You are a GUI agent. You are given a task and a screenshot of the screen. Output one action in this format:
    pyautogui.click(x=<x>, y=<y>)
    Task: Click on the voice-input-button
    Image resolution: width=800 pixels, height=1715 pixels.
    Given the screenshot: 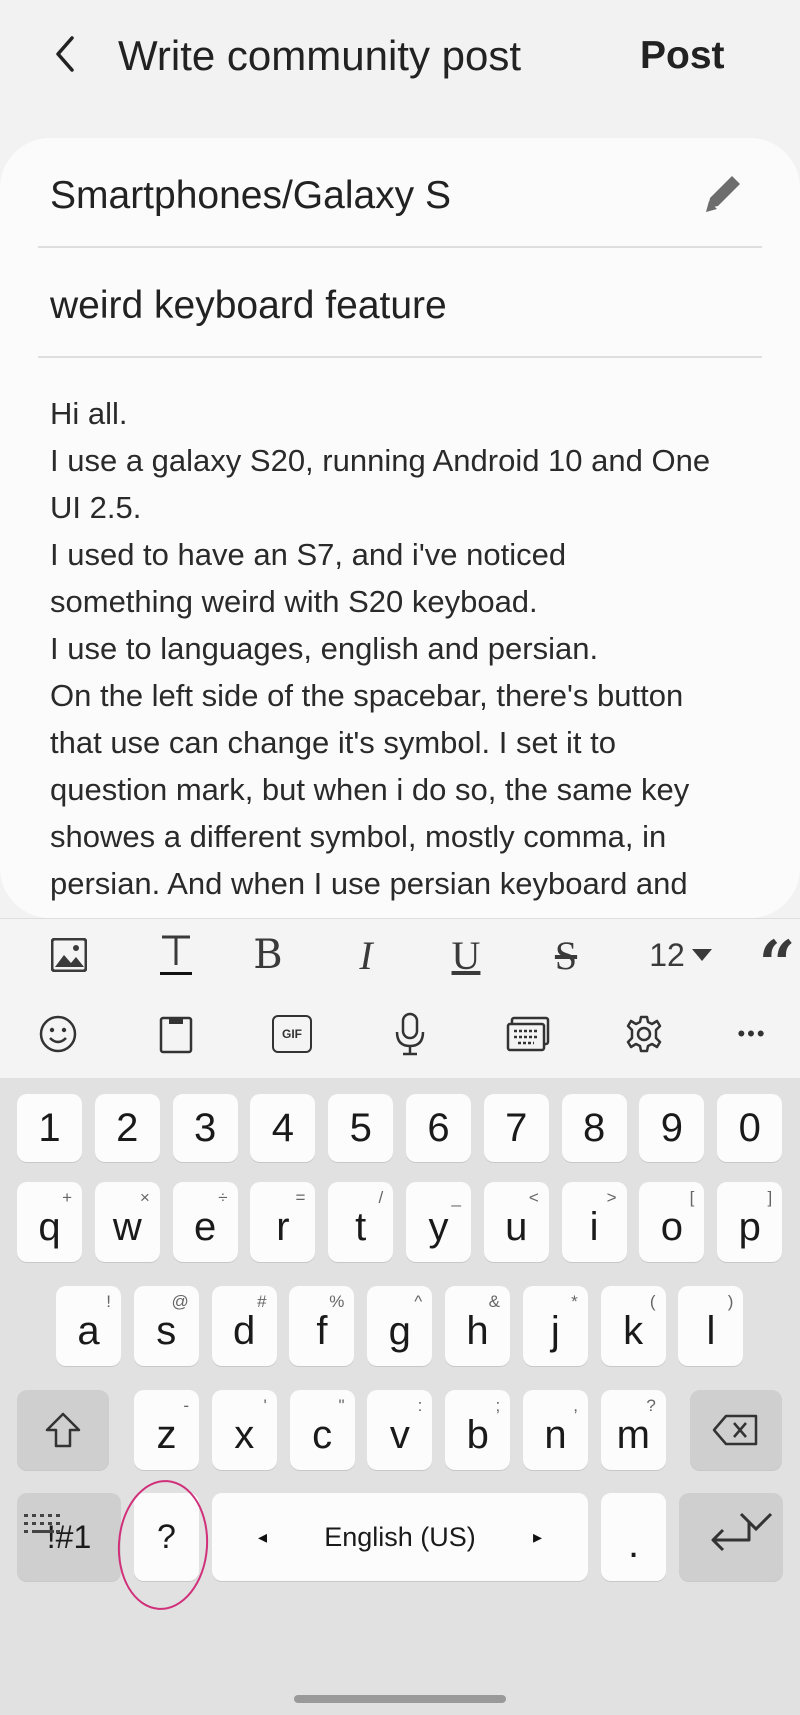 What is the action you would take?
    pyautogui.click(x=410, y=1034)
    